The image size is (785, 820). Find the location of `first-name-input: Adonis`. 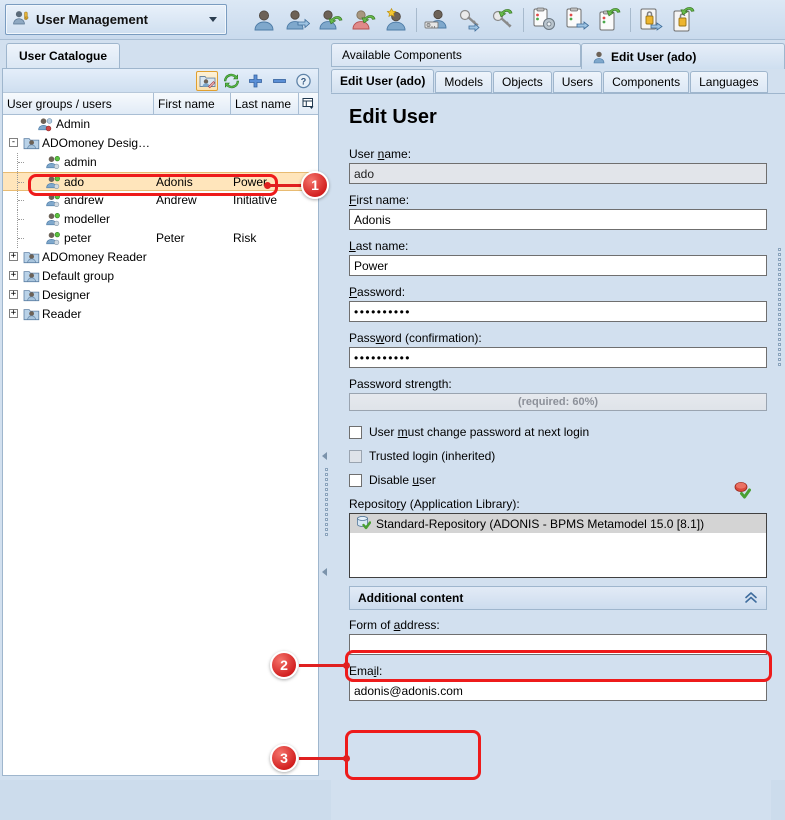

first-name-input: Adonis is located at coordinates (558, 219).